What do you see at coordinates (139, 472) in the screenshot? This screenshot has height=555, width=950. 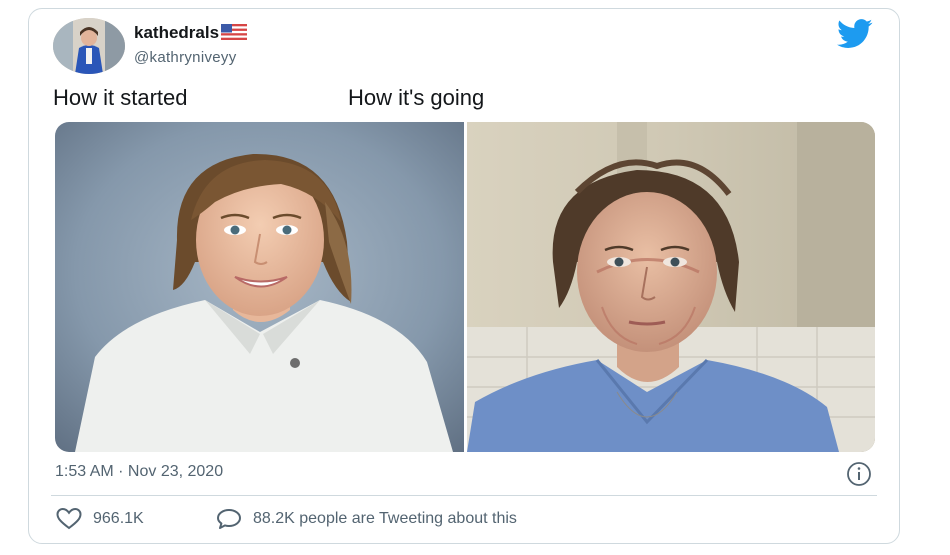 I see `tweet-timestamp: 1:53 AM · Nov 23, 2020` at bounding box center [139, 472].